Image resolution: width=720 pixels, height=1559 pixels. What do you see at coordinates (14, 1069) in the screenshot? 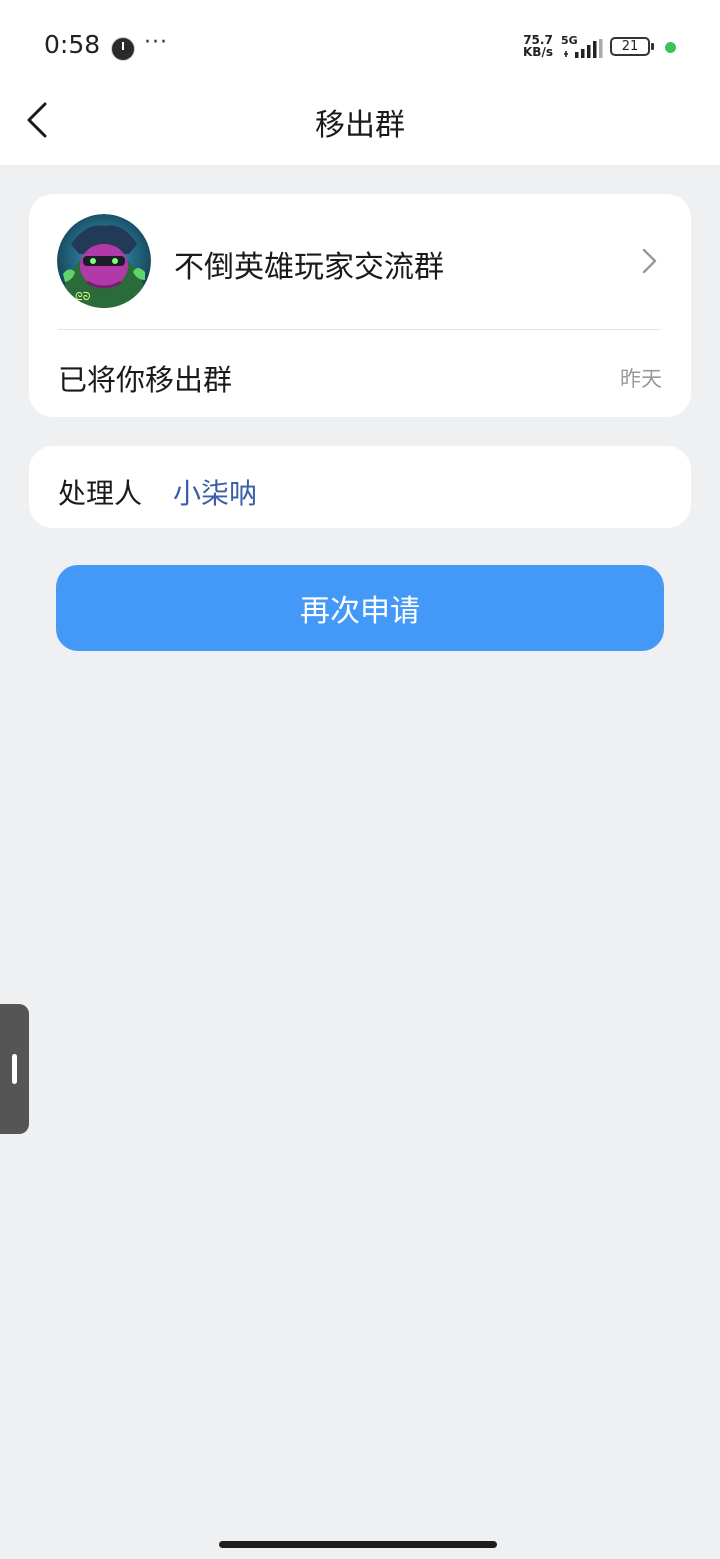
I see `side-drawer-handle` at bounding box center [14, 1069].